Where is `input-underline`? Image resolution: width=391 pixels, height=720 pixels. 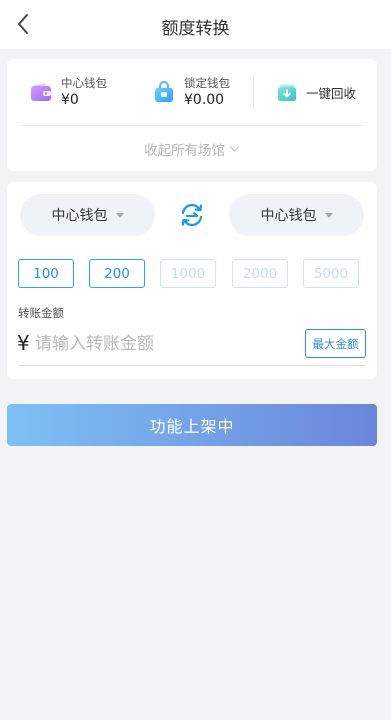 input-underline is located at coordinates (192, 365).